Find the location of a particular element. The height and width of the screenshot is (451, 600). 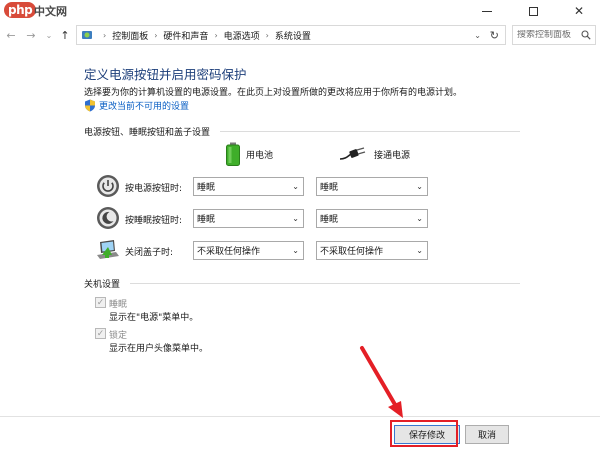

recent-locations-button: ⌄ is located at coordinates (49, 35).